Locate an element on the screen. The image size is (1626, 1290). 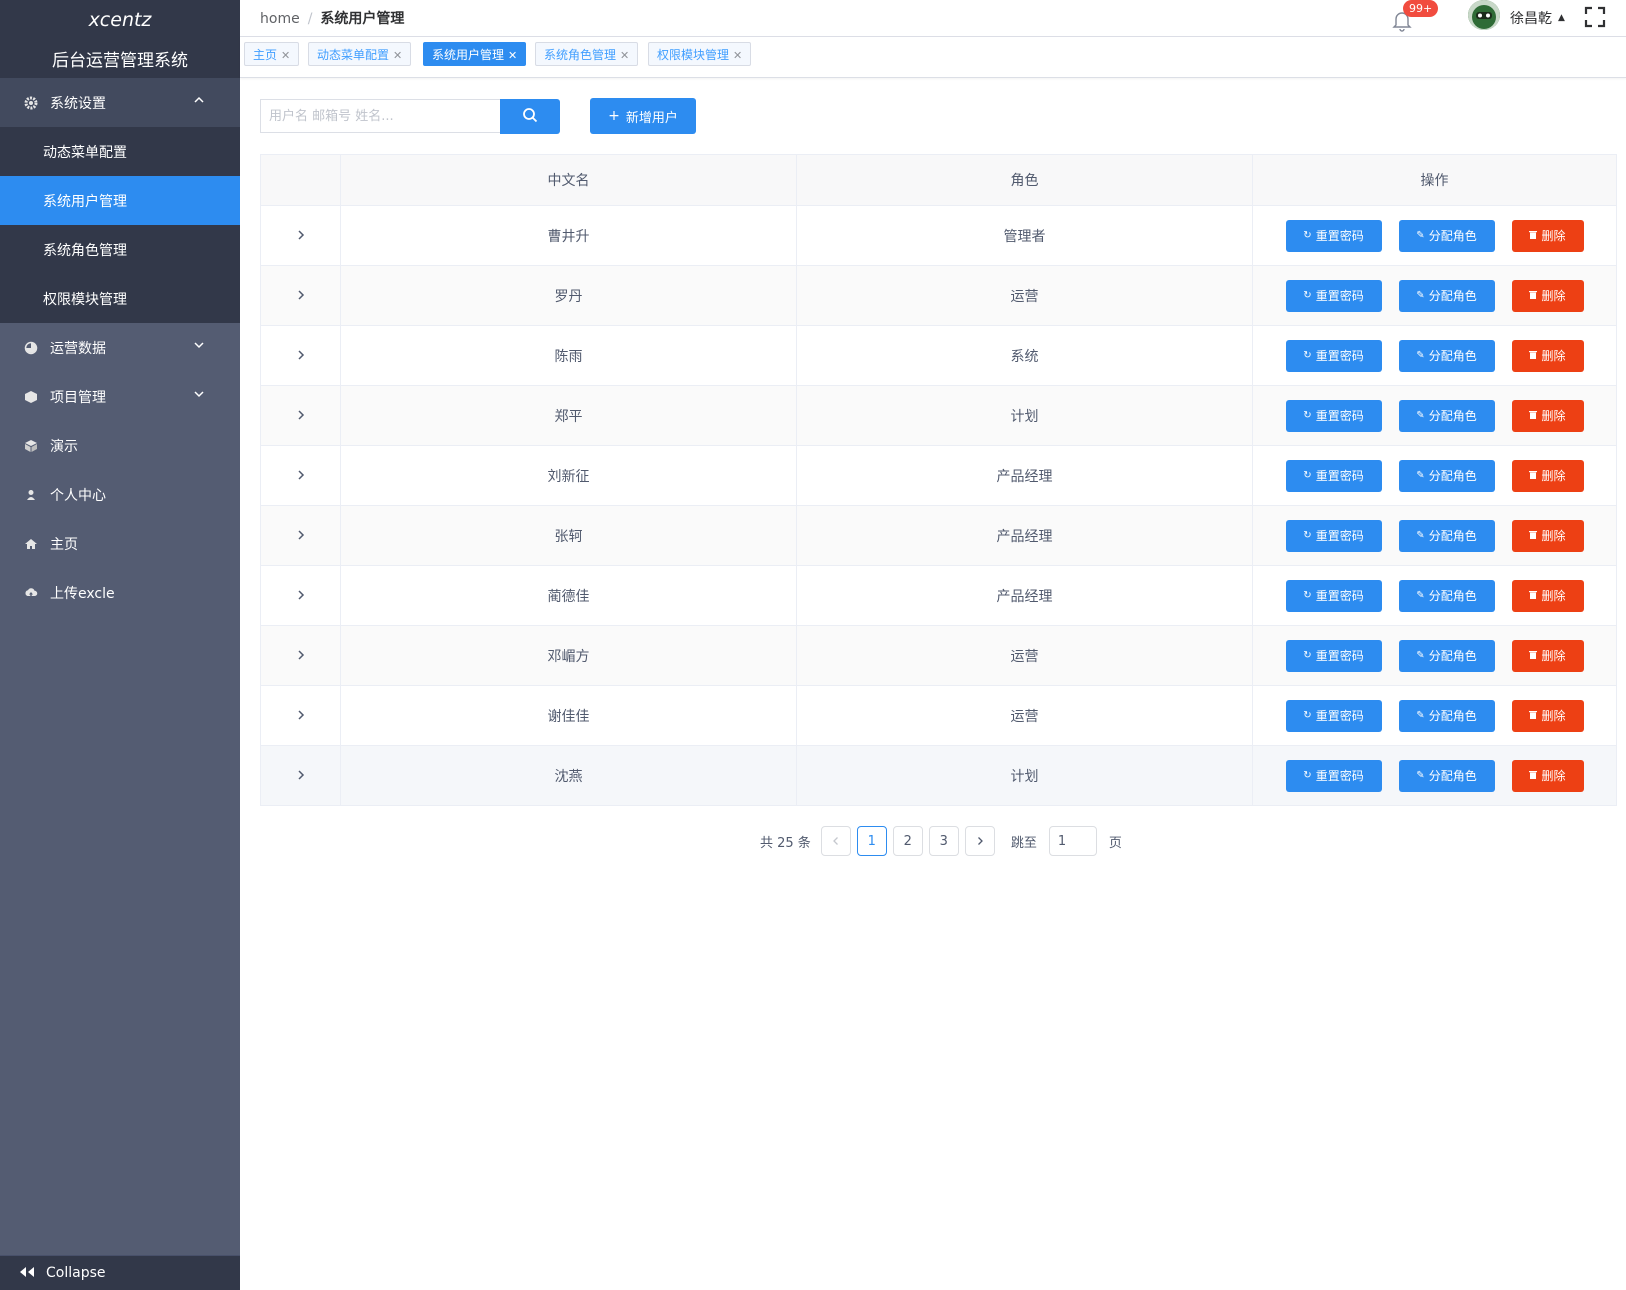
submenu-role-management: 系统角色管理 is located at coordinates (120, 249).